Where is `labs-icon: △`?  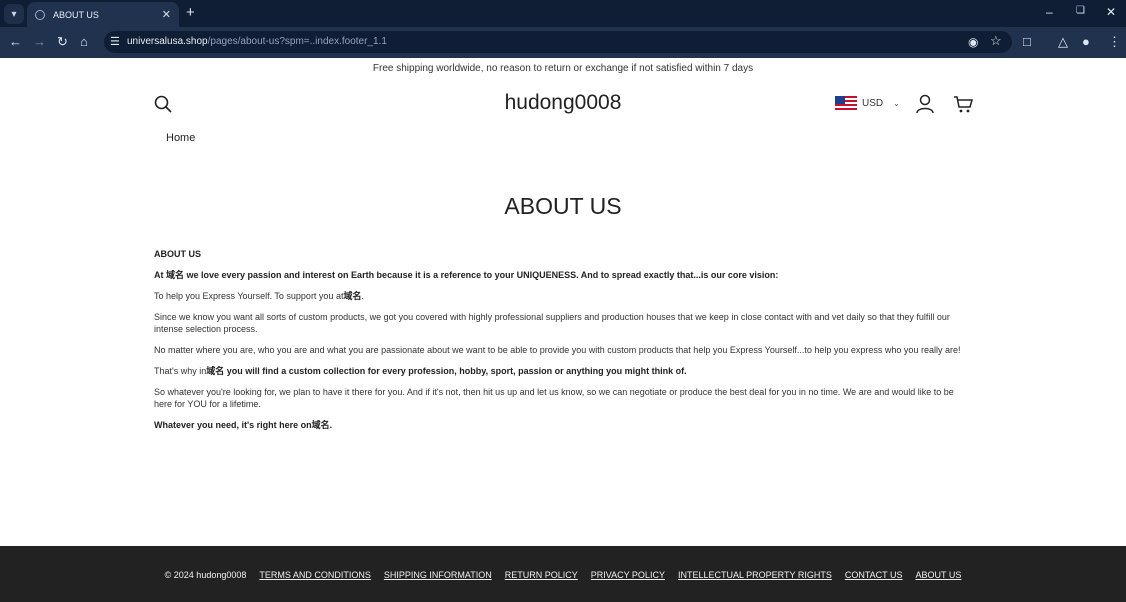 labs-icon: △ is located at coordinates (1063, 42).